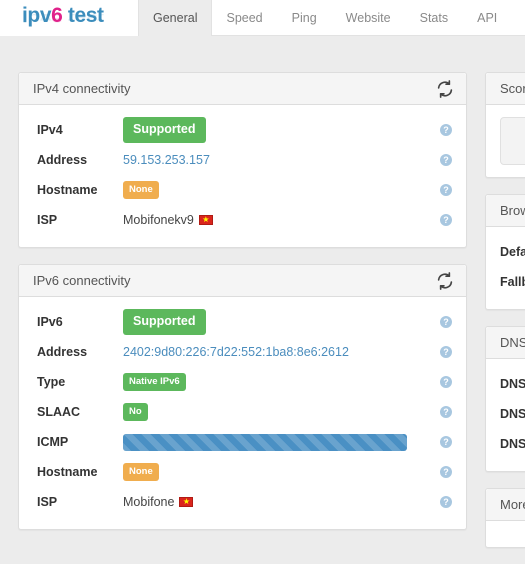 The height and width of the screenshot is (564, 525). I want to click on logo-text: ipv6 test, so click(63, 16).